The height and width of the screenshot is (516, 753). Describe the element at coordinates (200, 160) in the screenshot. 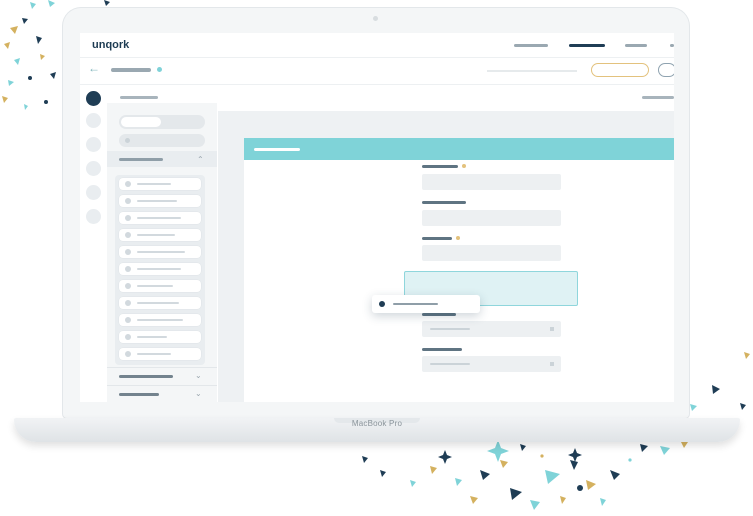

I see `chevron-up-icon: ⌃` at that location.